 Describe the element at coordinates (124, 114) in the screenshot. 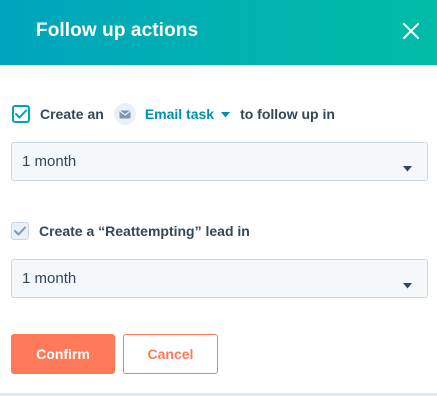

I see `email-icon` at that location.